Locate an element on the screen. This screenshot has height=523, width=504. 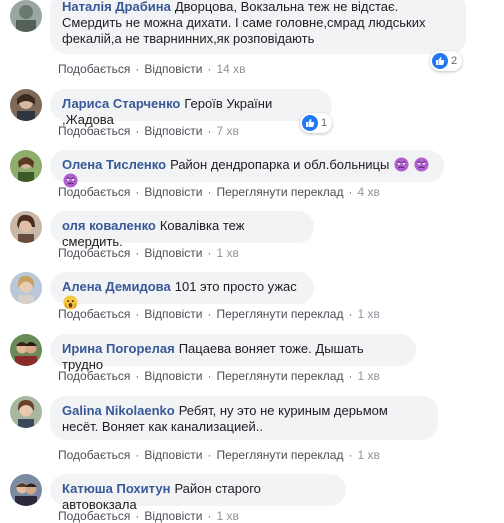
reaction-count: 1 is located at coordinates (316, 123).